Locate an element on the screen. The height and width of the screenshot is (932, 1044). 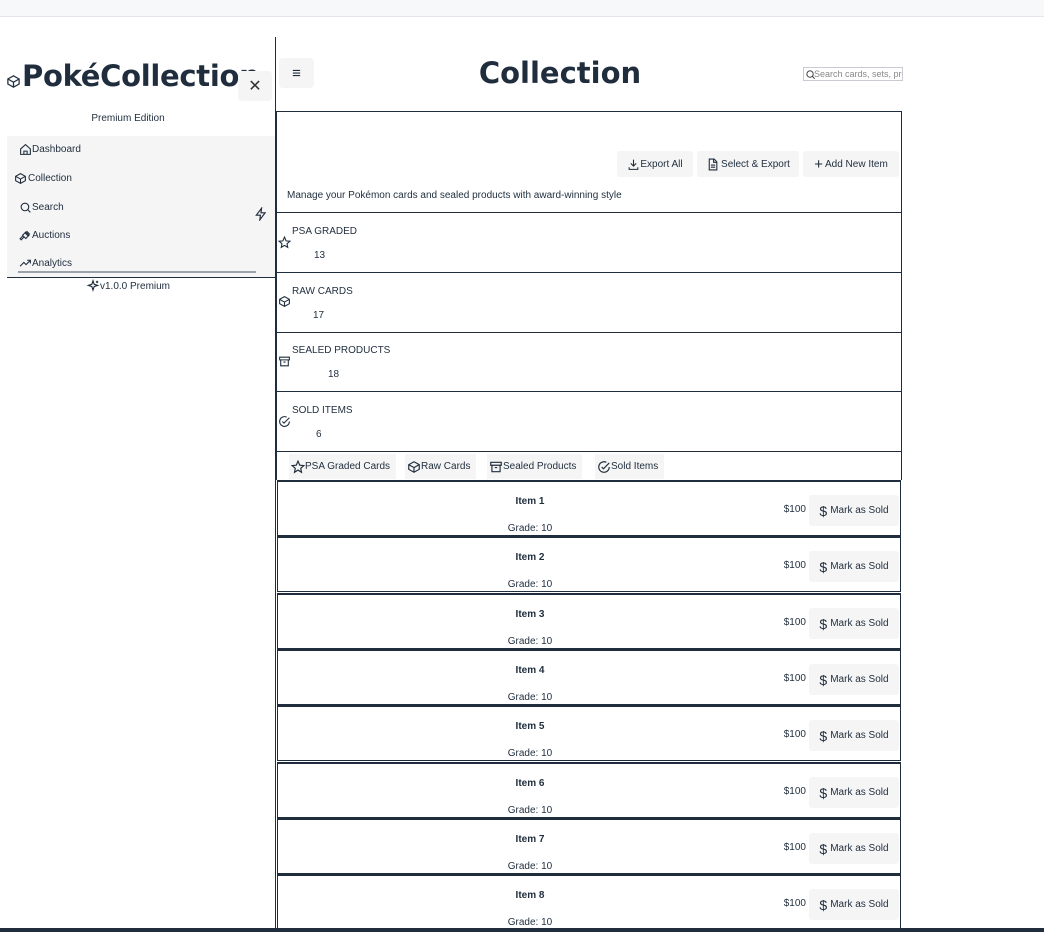
close-icon: ✕ is located at coordinates (255, 86).